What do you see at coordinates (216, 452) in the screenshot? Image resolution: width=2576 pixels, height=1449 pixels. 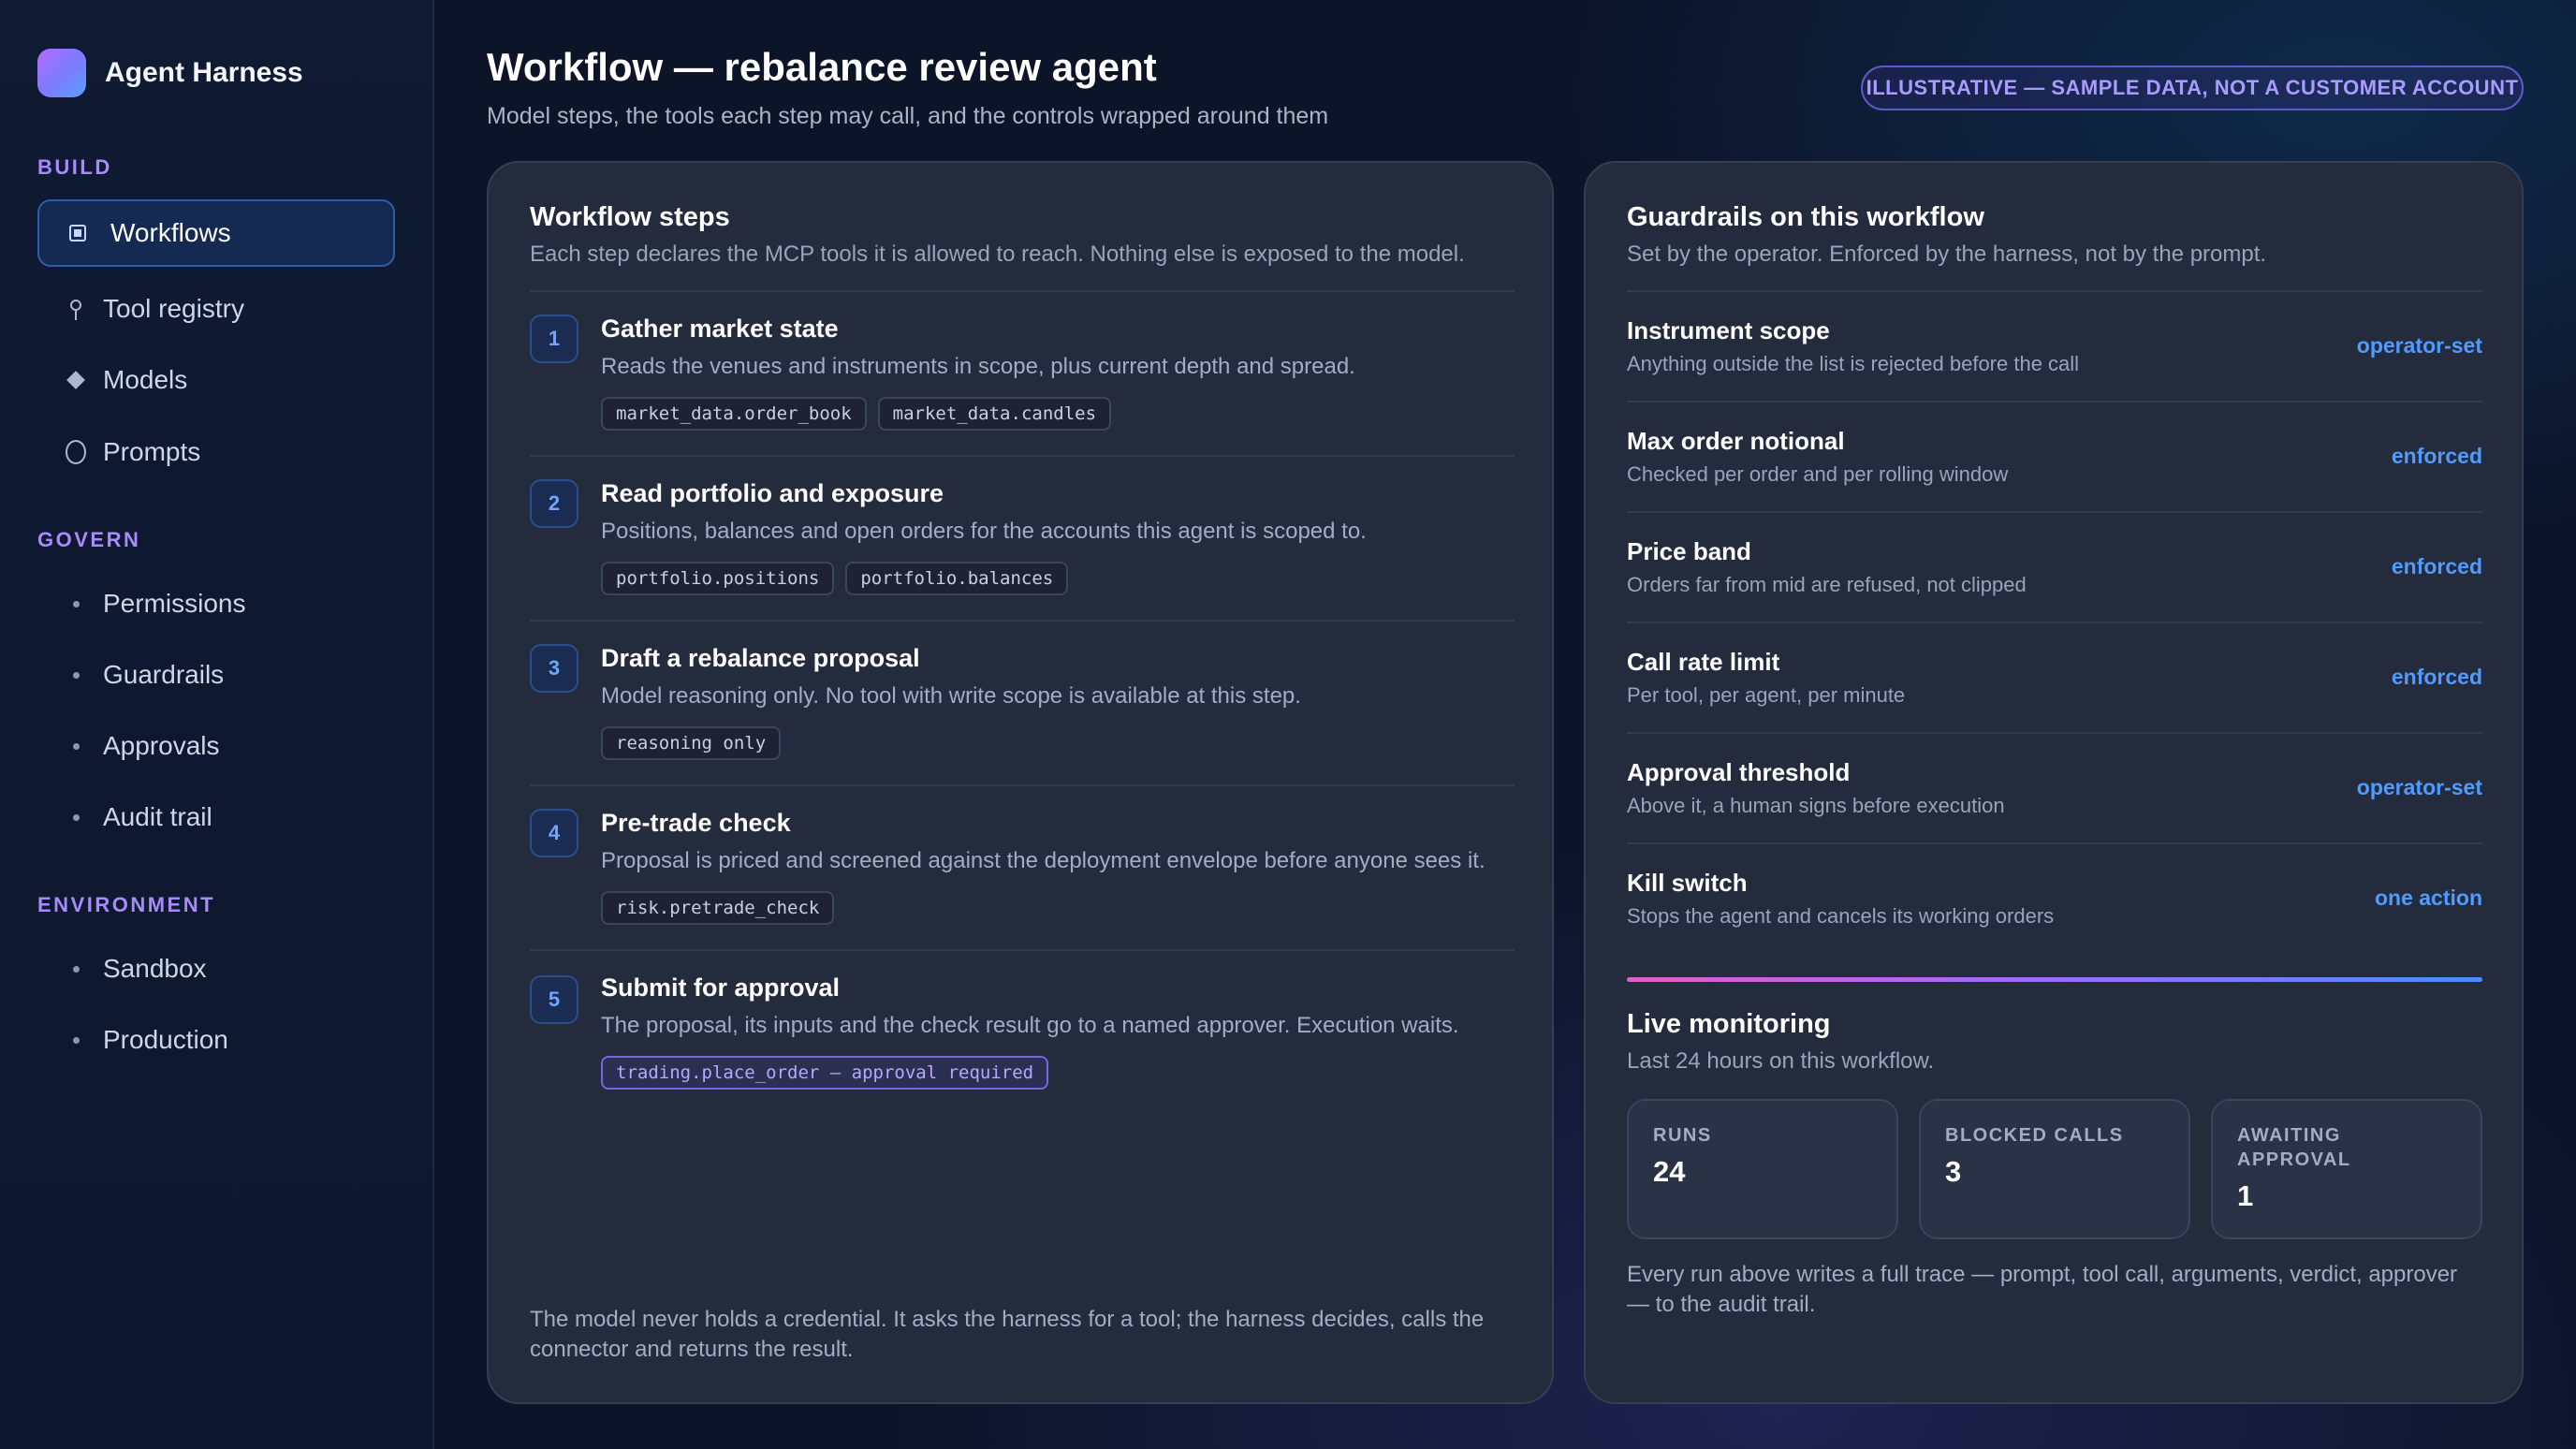 I see `sidebar-item-prompts: Prompts` at bounding box center [216, 452].